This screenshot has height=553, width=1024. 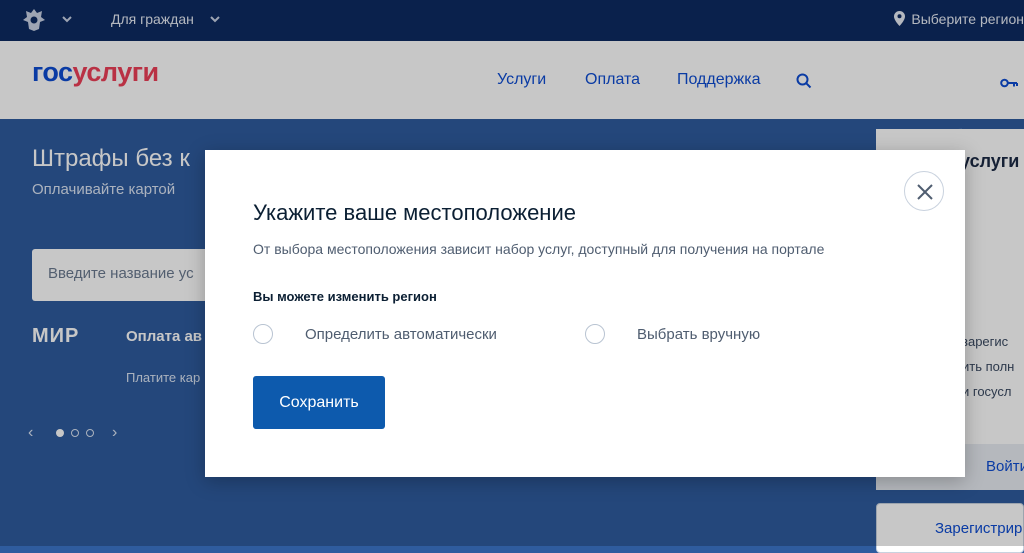 What do you see at coordinates (319, 402) in the screenshot?
I see `save-button: Сохранить` at bounding box center [319, 402].